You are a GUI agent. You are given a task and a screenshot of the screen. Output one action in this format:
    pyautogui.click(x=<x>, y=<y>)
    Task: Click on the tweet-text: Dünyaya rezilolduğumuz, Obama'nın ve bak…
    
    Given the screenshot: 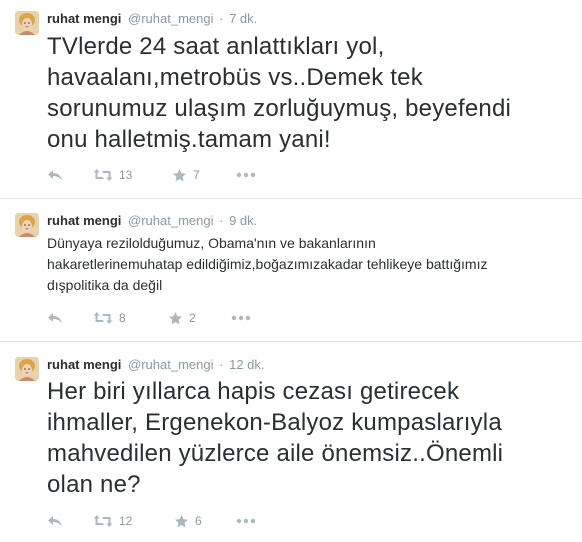 What is the action you would take?
    pyautogui.click(x=267, y=264)
    